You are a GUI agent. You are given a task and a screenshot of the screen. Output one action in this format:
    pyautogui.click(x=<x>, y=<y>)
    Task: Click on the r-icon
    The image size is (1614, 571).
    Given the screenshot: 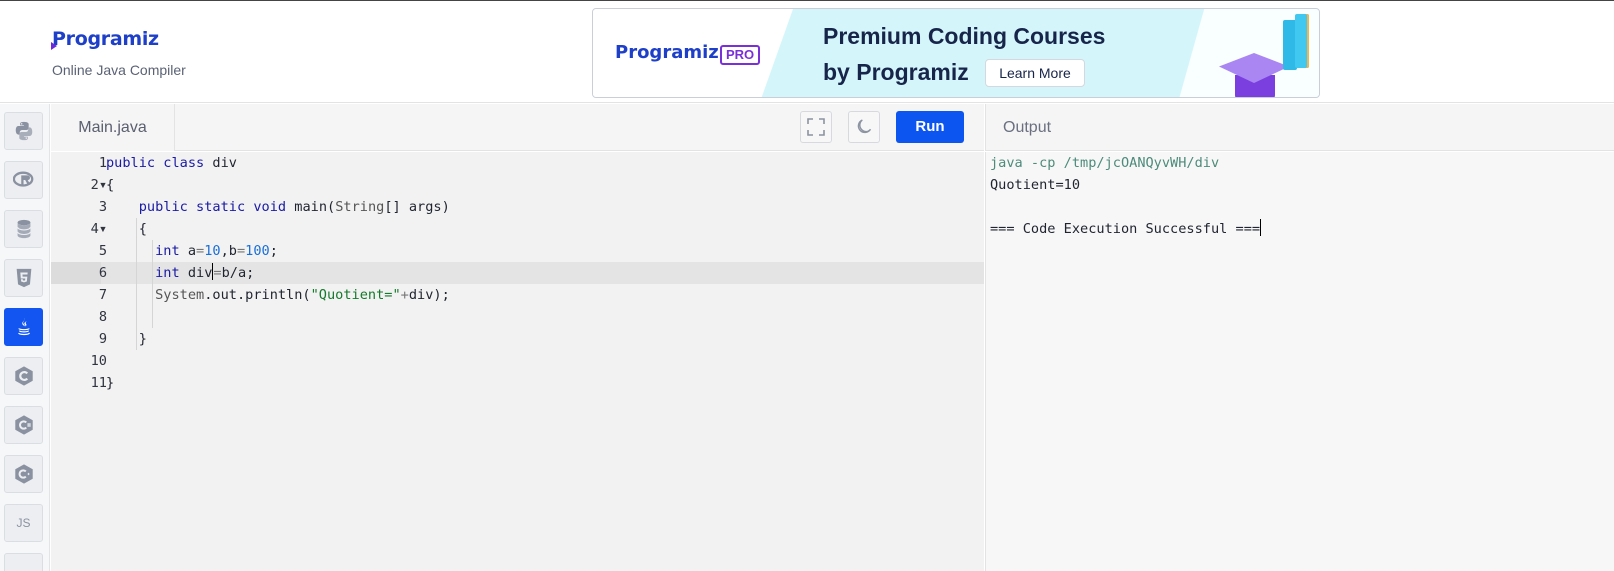 What is the action you would take?
    pyautogui.click(x=22, y=179)
    